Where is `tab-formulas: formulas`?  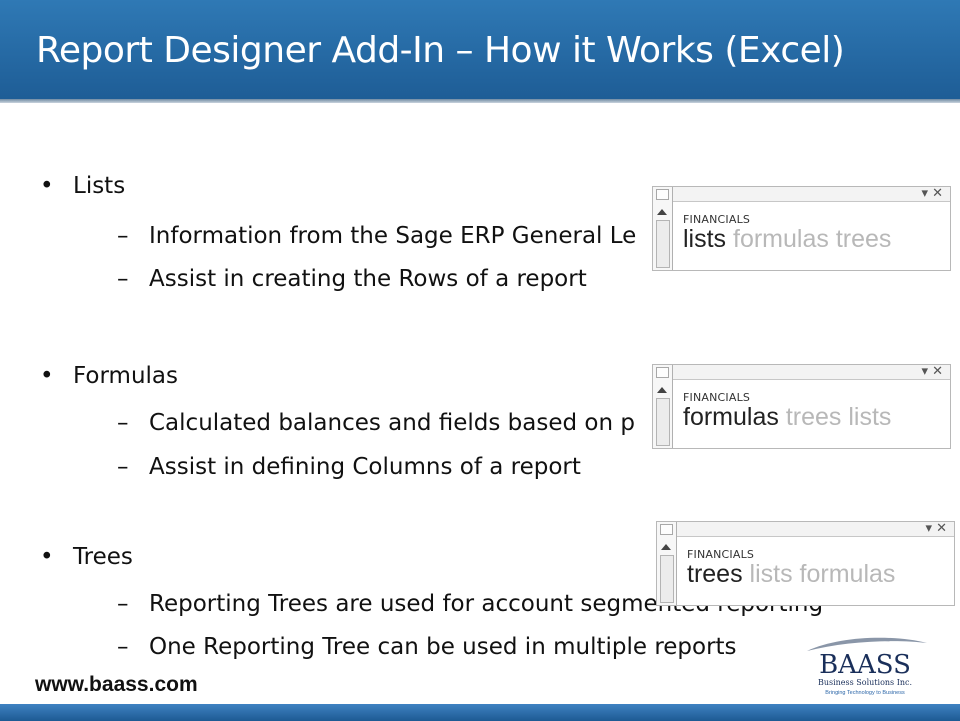
tab-formulas: formulas is located at coordinates (731, 417).